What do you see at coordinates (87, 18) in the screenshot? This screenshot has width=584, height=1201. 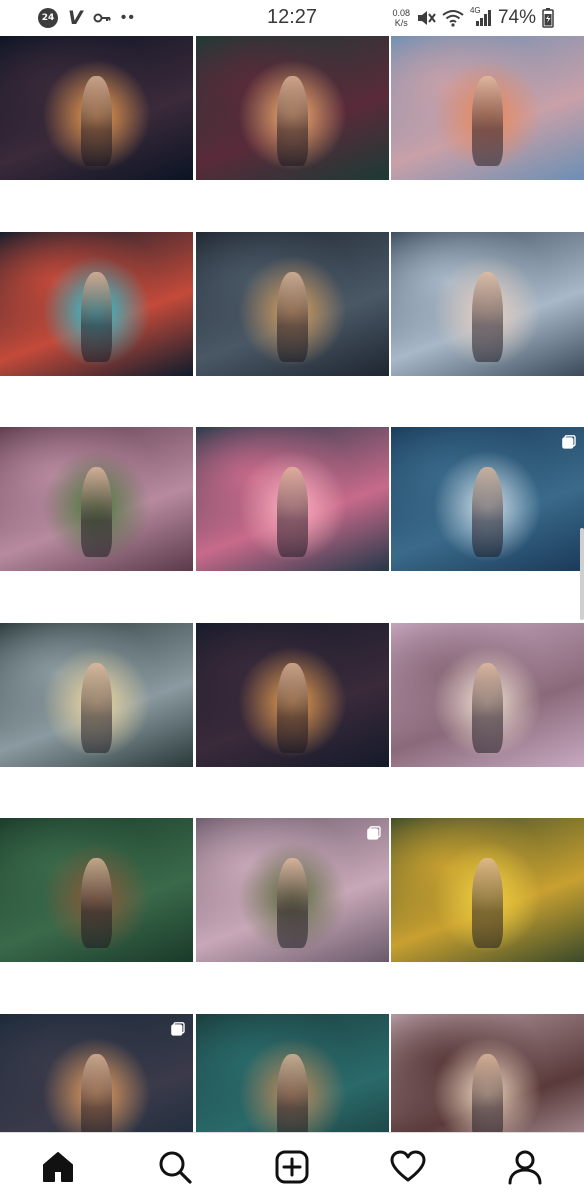 I see `status-left: 24 V ••` at bounding box center [87, 18].